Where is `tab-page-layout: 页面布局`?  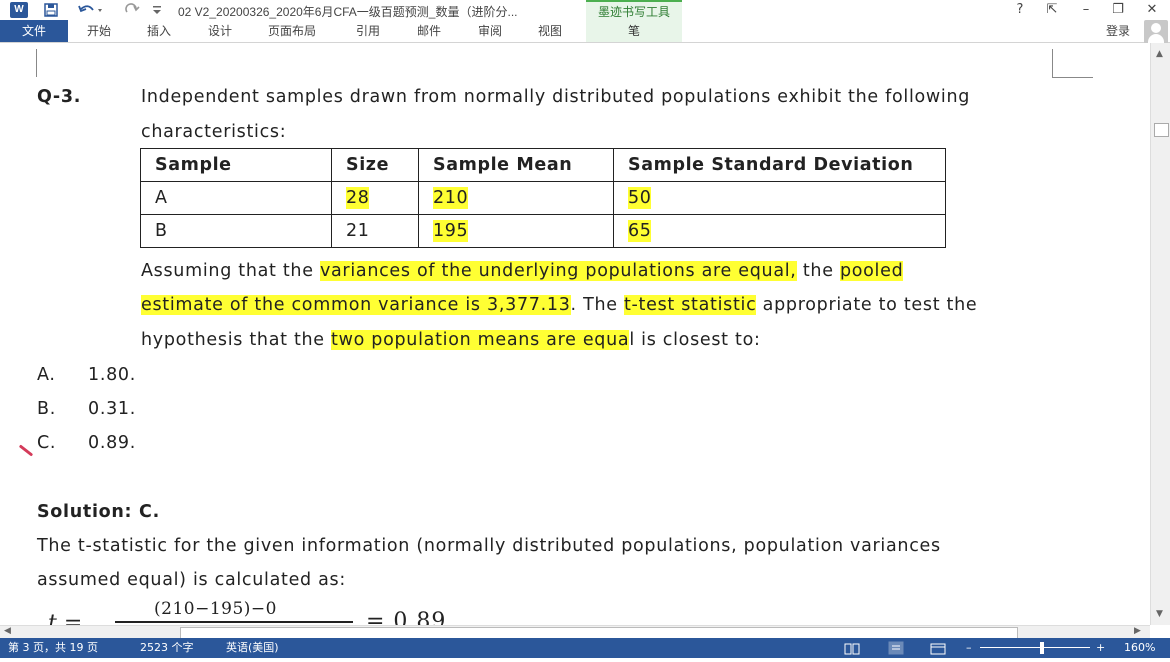
tab-page-layout: 页面布局 is located at coordinates (292, 31).